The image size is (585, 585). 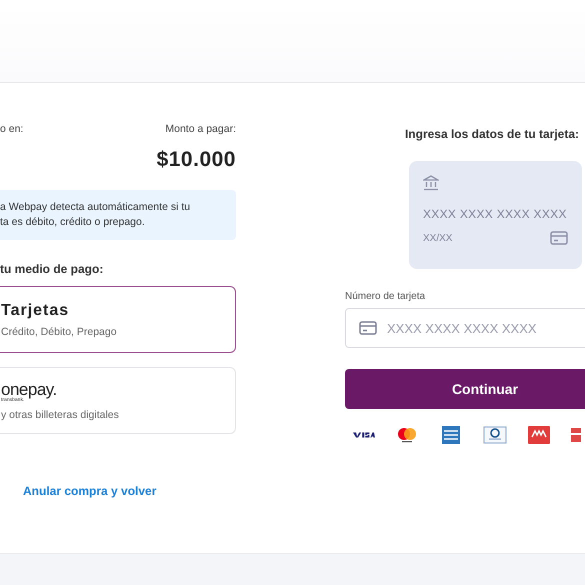 I want to click on merchant-label: o en:, so click(x=12, y=129).